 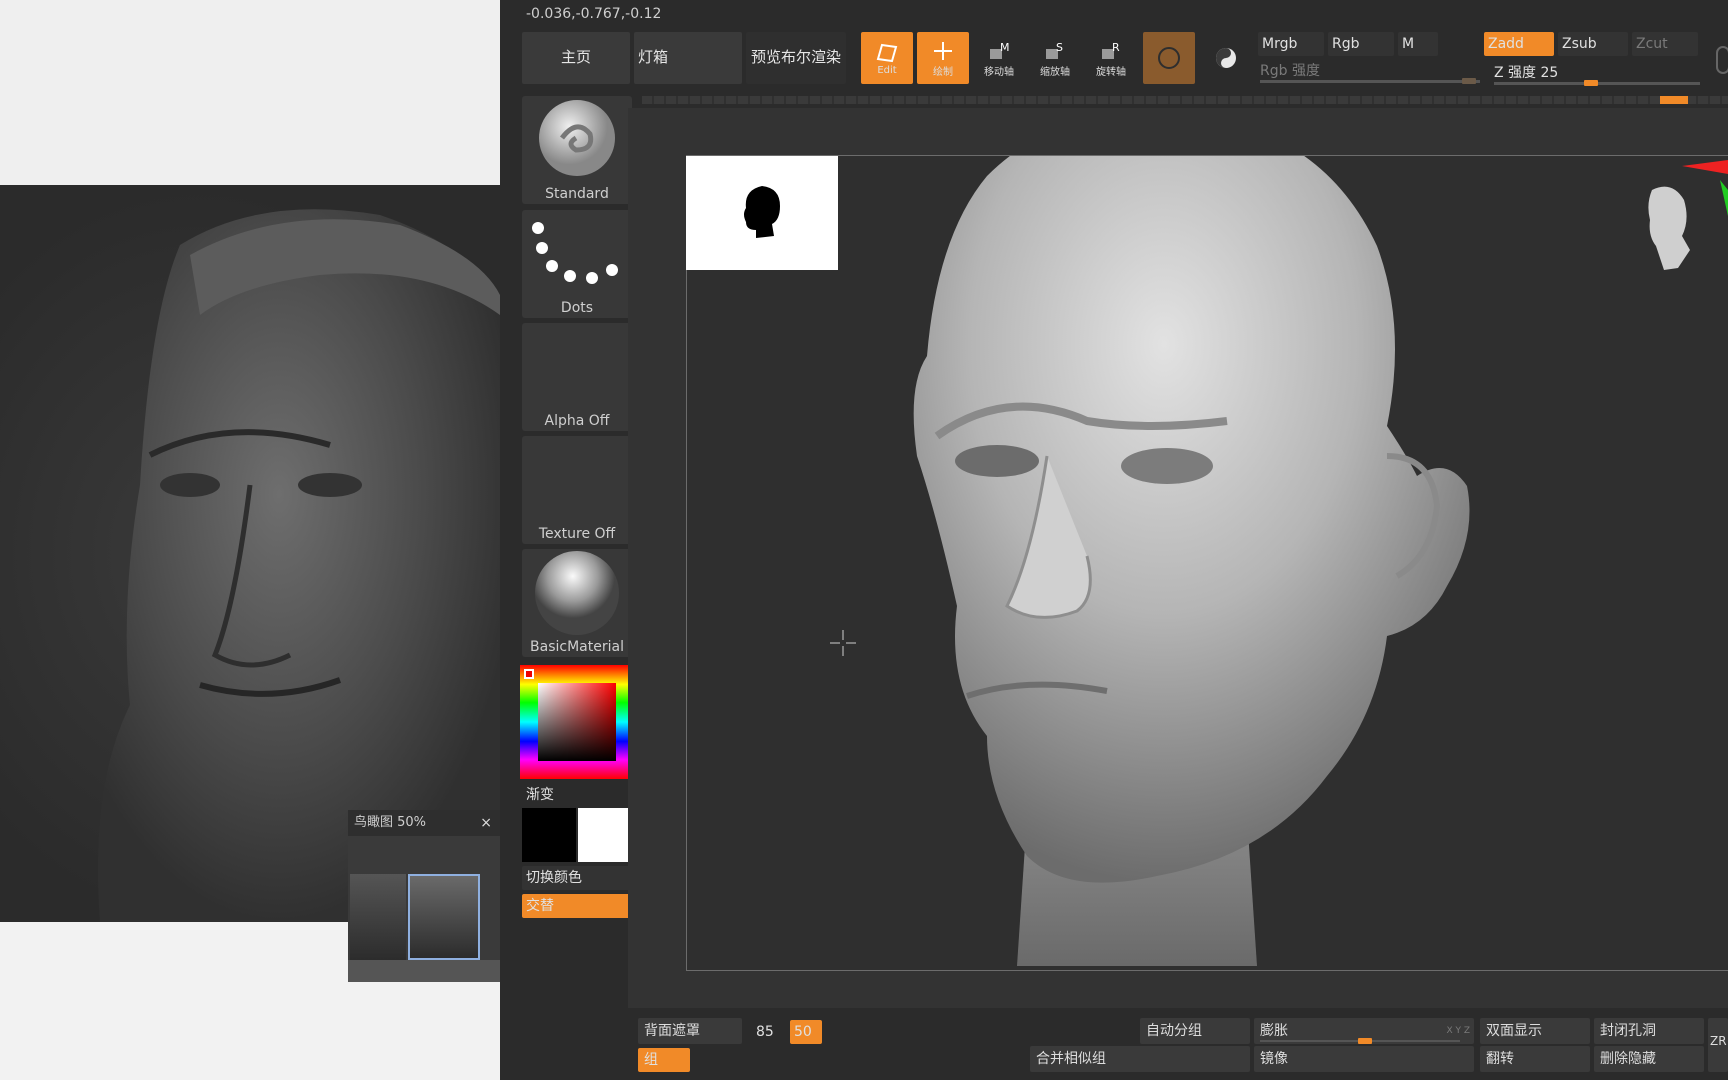 I want to click on material-label: BasicMaterial, so click(x=577, y=647).